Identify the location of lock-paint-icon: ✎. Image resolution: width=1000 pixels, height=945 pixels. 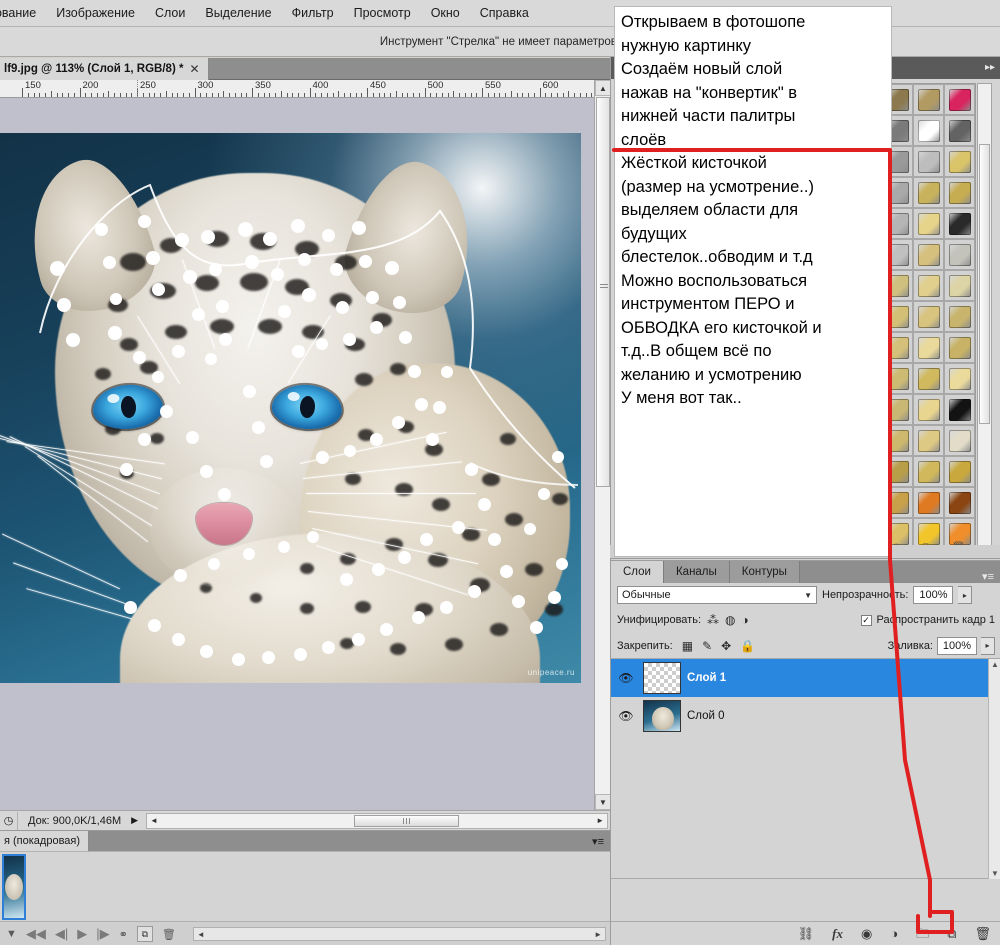
(707, 646).